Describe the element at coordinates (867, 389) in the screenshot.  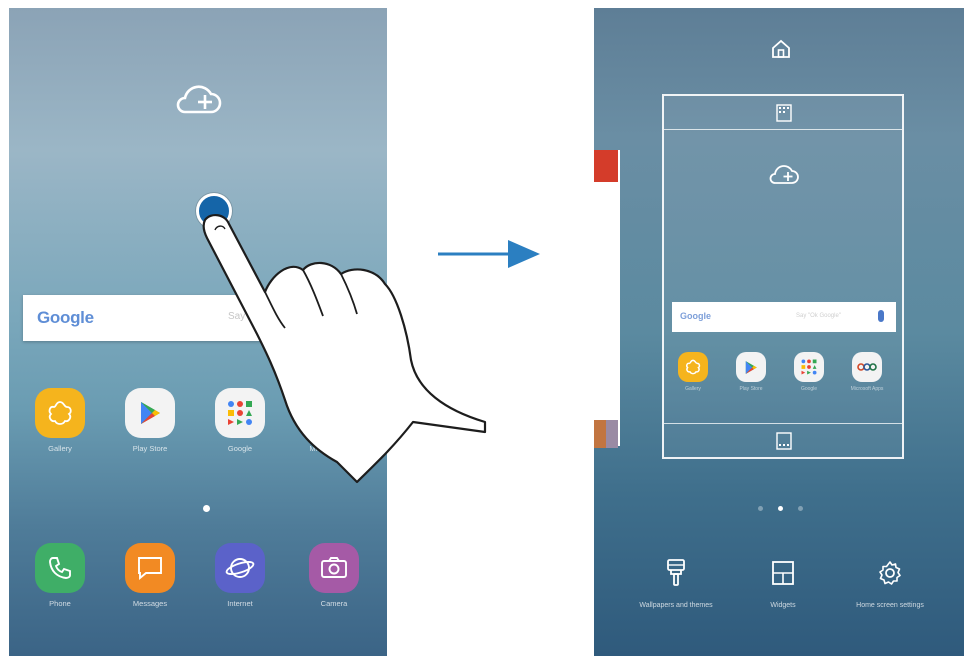
I see `app-label: Microsoft Apps` at that location.